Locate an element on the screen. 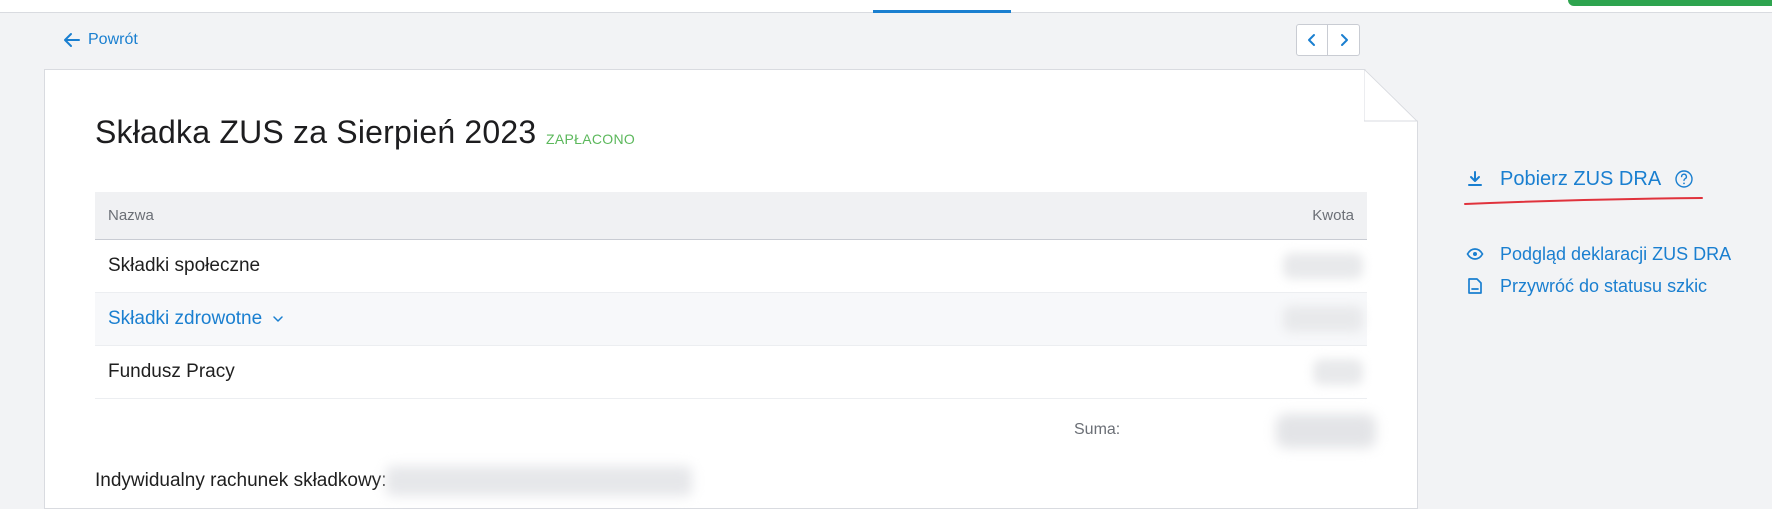 The width and height of the screenshot is (1772, 509). document-icon is located at coordinates (1475, 286).